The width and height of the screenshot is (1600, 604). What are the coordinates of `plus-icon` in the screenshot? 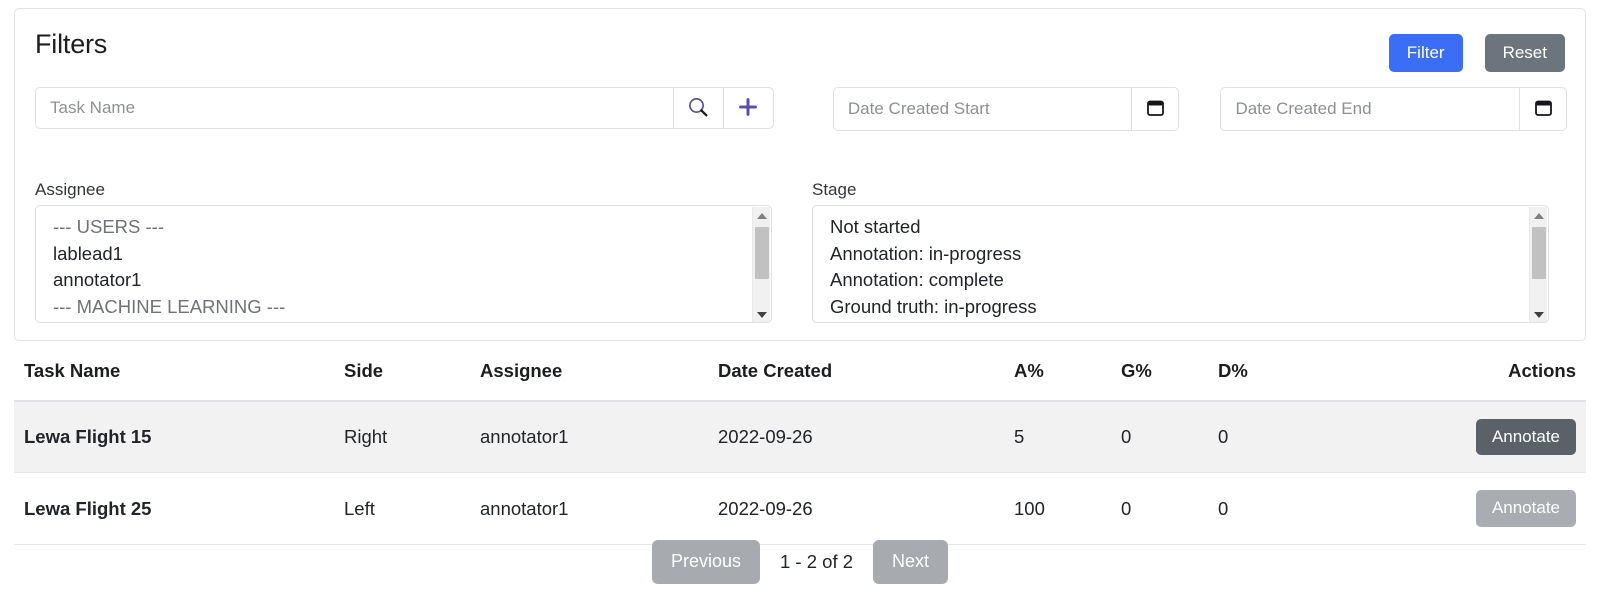 It's located at (748, 108).